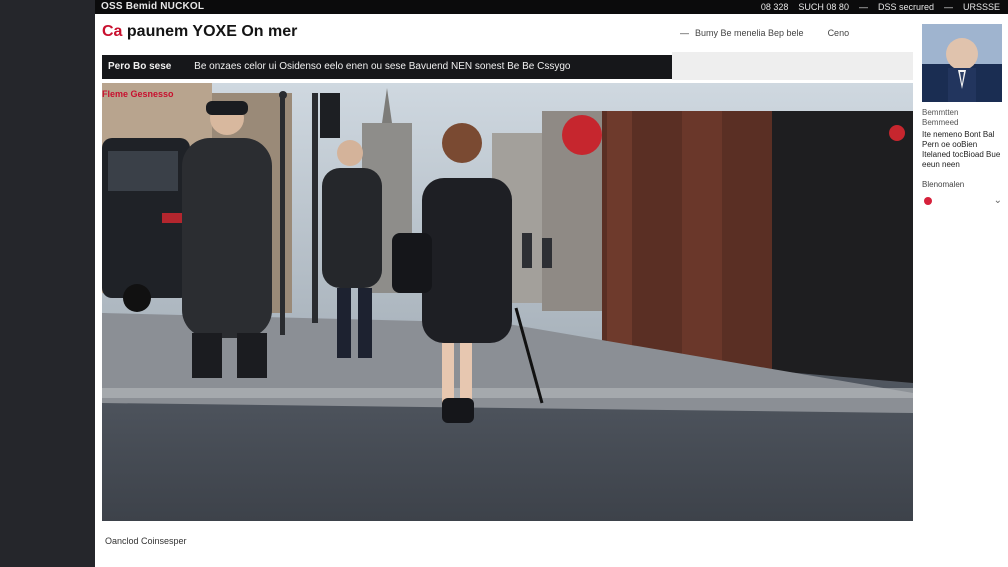 The image size is (1008, 567). Describe the element at coordinates (792, 66) in the screenshot. I see `ticker-right-panel` at that location.